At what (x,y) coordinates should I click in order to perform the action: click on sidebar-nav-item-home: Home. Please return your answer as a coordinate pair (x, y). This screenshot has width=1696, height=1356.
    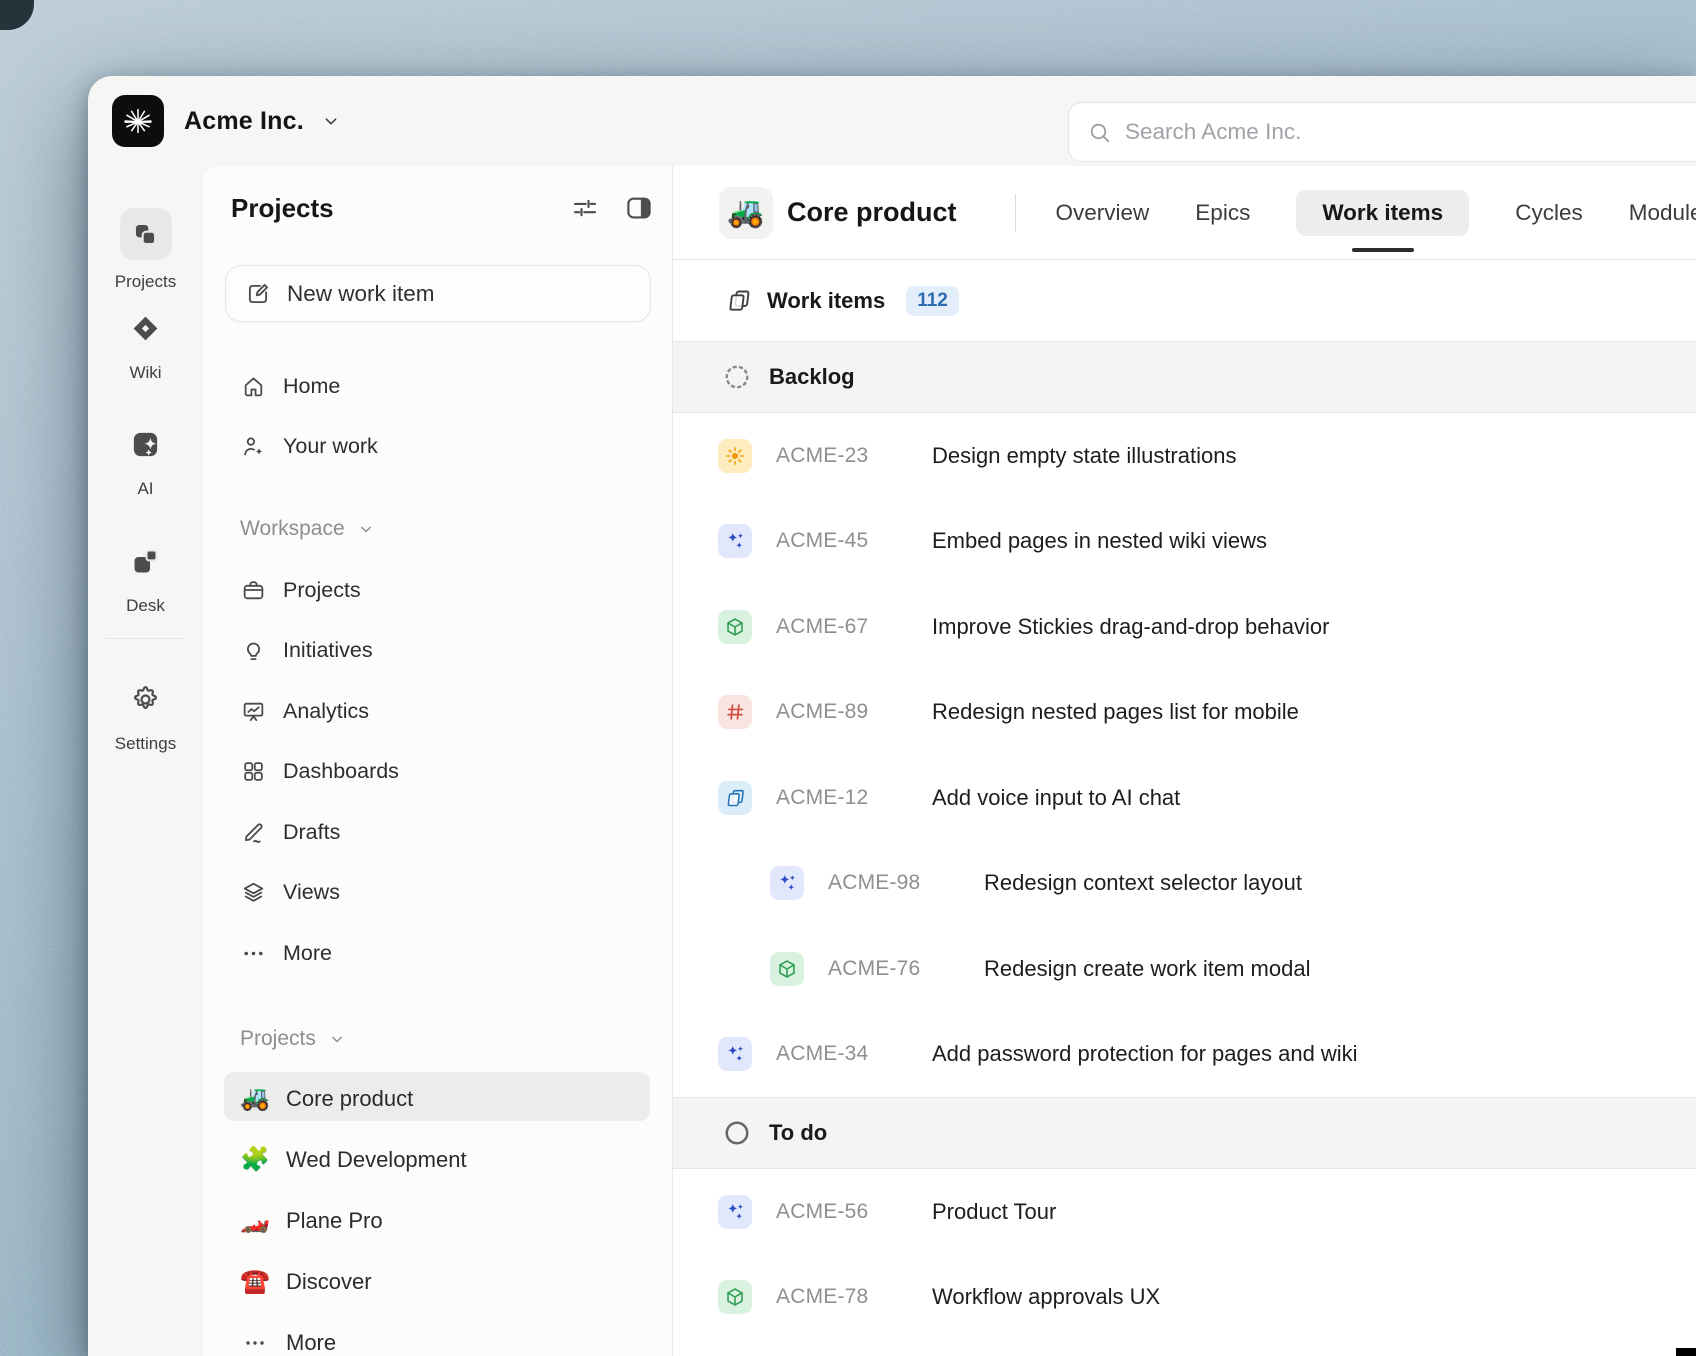
    Looking at the image, I should click on (437, 386).